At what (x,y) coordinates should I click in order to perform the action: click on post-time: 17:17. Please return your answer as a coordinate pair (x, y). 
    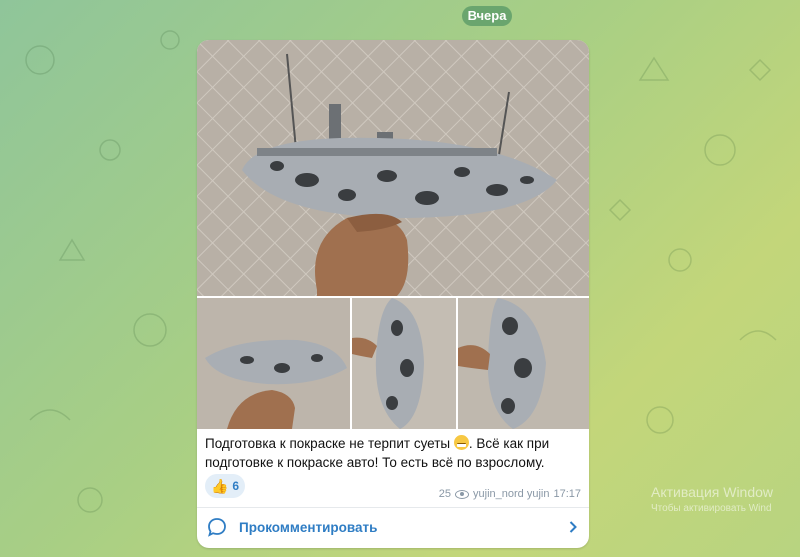
    Looking at the image, I should click on (567, 494).